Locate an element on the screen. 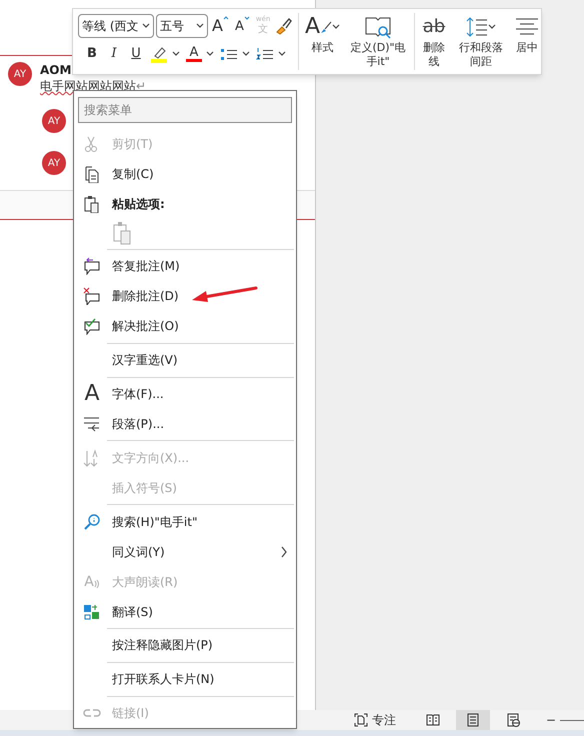  styles-button: A 样式 is located at coordinates (322, 34).